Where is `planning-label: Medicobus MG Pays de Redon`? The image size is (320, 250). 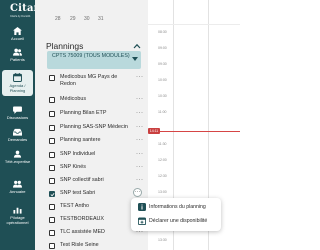 planning-label: Medicobus MG Pays de Redon is located at coordinates (89, 80).